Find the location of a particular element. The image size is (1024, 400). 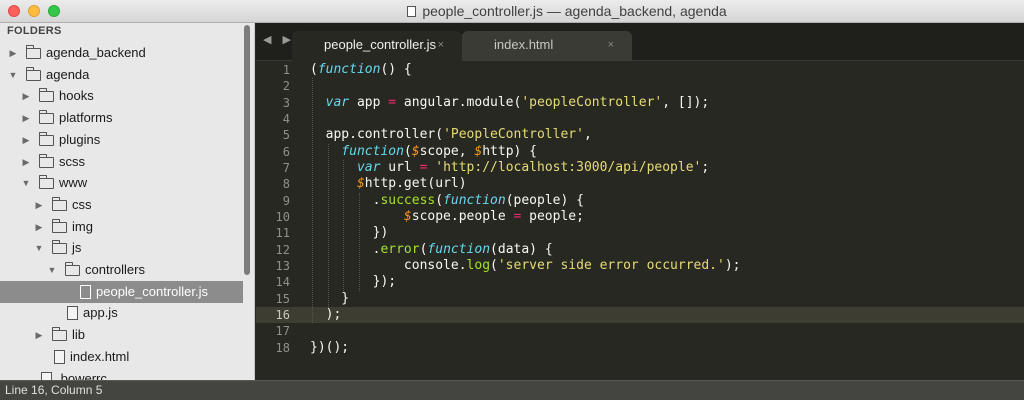

sidebar-item-controllers: ▼ controllers is located at coordinates (121, 270).